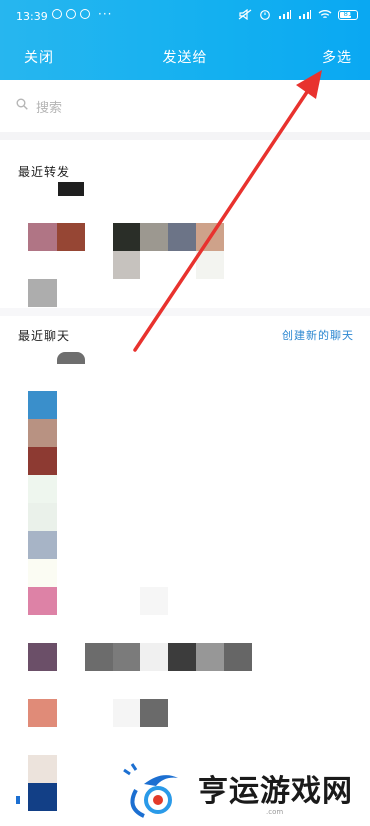 The height and width of the screenshot is (826, 370). I want to click on watermark-domain: .com, so click(275, 812).